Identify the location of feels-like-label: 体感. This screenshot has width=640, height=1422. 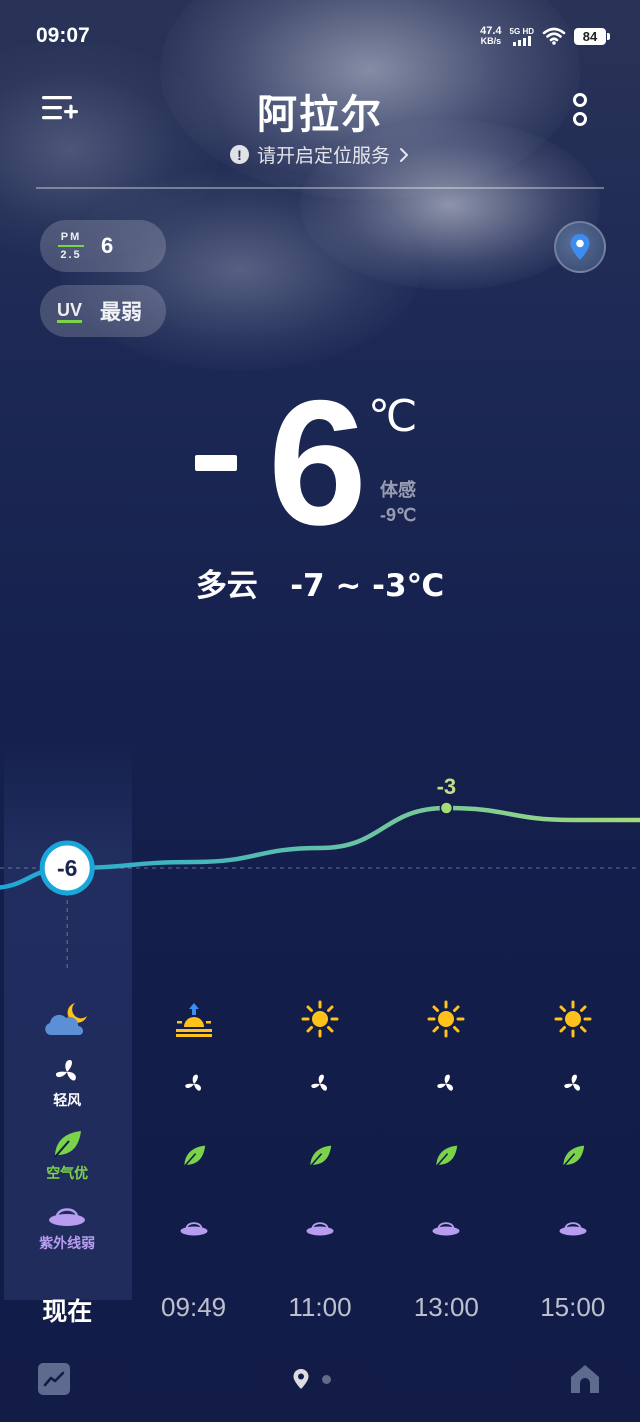
(398, 490).